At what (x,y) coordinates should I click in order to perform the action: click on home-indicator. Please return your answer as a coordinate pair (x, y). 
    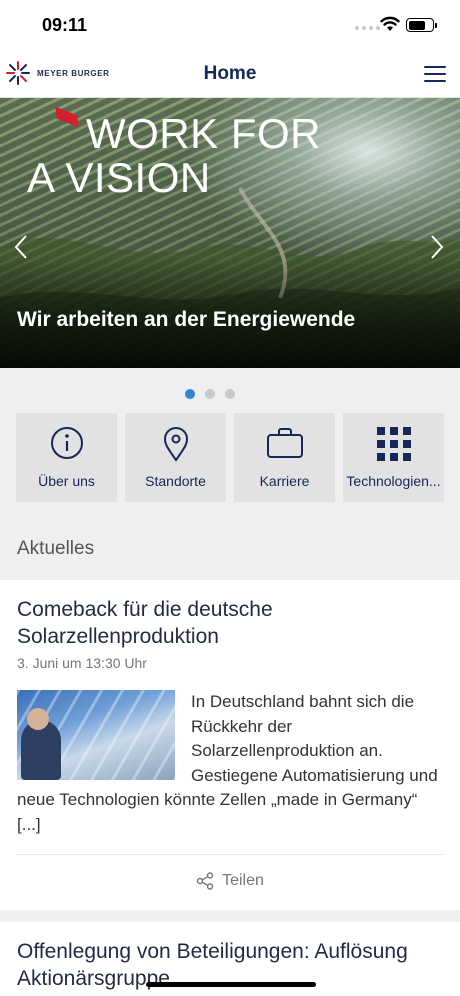
    Looking at the image, I should click on (231, 984).